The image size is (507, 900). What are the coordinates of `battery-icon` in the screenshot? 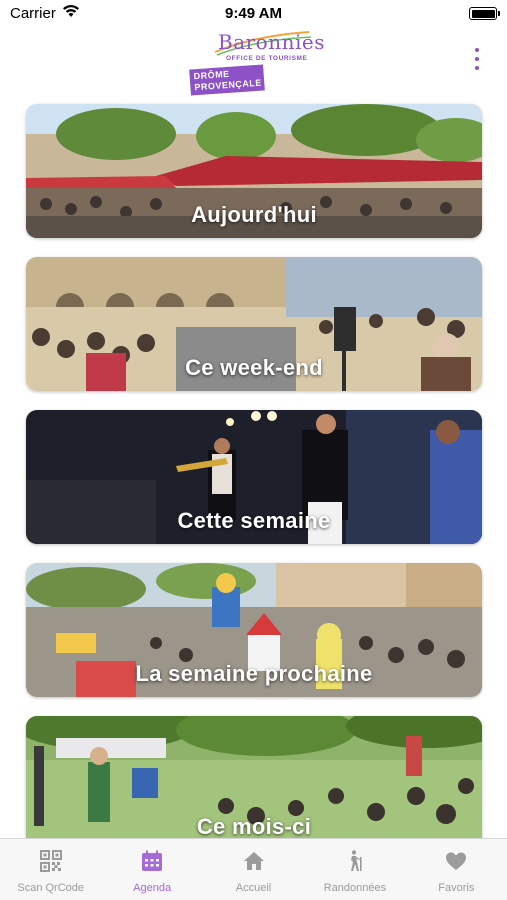 It's located at (484, 13).